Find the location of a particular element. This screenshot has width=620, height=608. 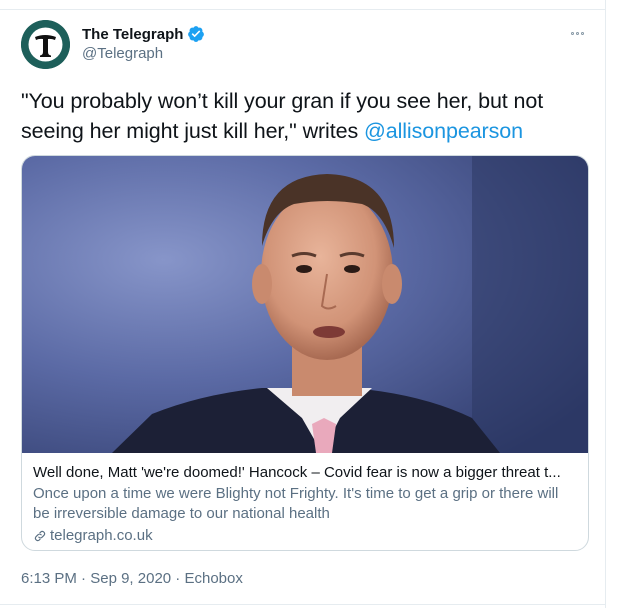

author-name-row: The Telegraph is located at coordinates (143, 34).